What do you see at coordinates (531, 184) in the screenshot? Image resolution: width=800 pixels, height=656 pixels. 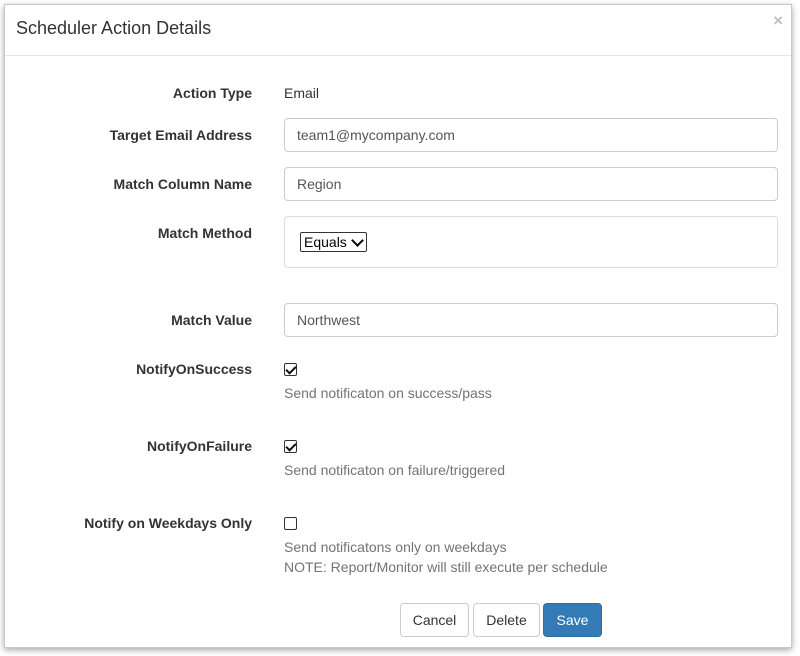 I see `match-column-input` at bounding box center [531, 184].